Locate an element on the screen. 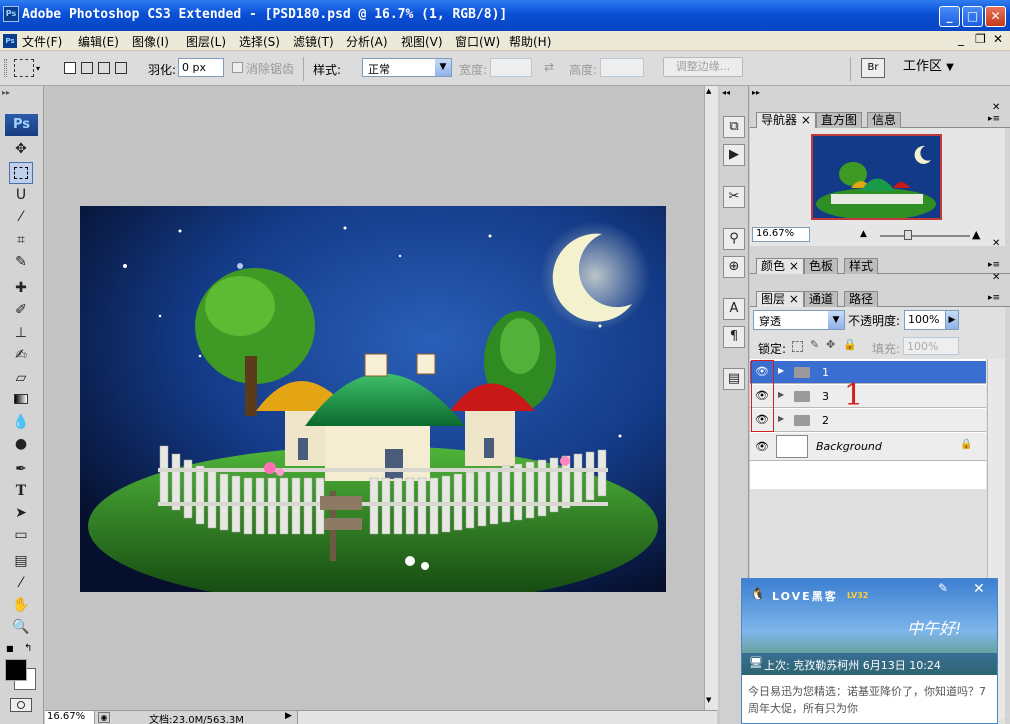 This screenshot has width=1010, height=724. qq-close-icon: ✕ is located at coordinates (979, 589).